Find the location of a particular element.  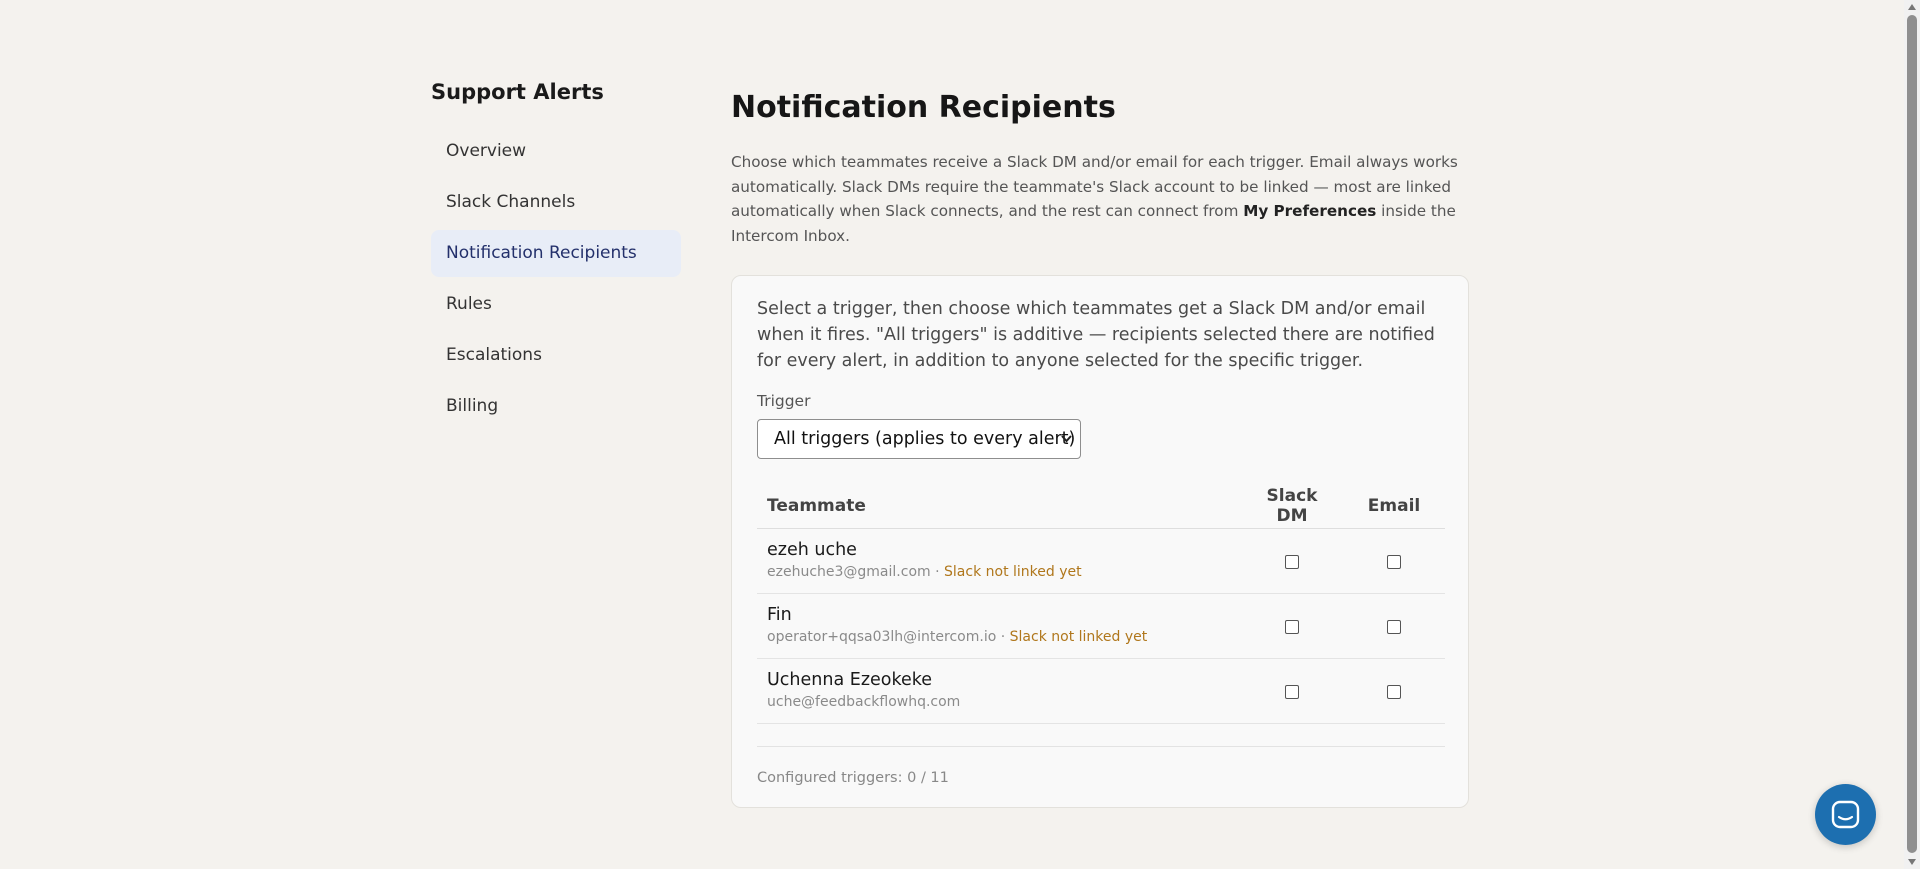

trigger-label: Trigger is located at coordinates (784, 401).